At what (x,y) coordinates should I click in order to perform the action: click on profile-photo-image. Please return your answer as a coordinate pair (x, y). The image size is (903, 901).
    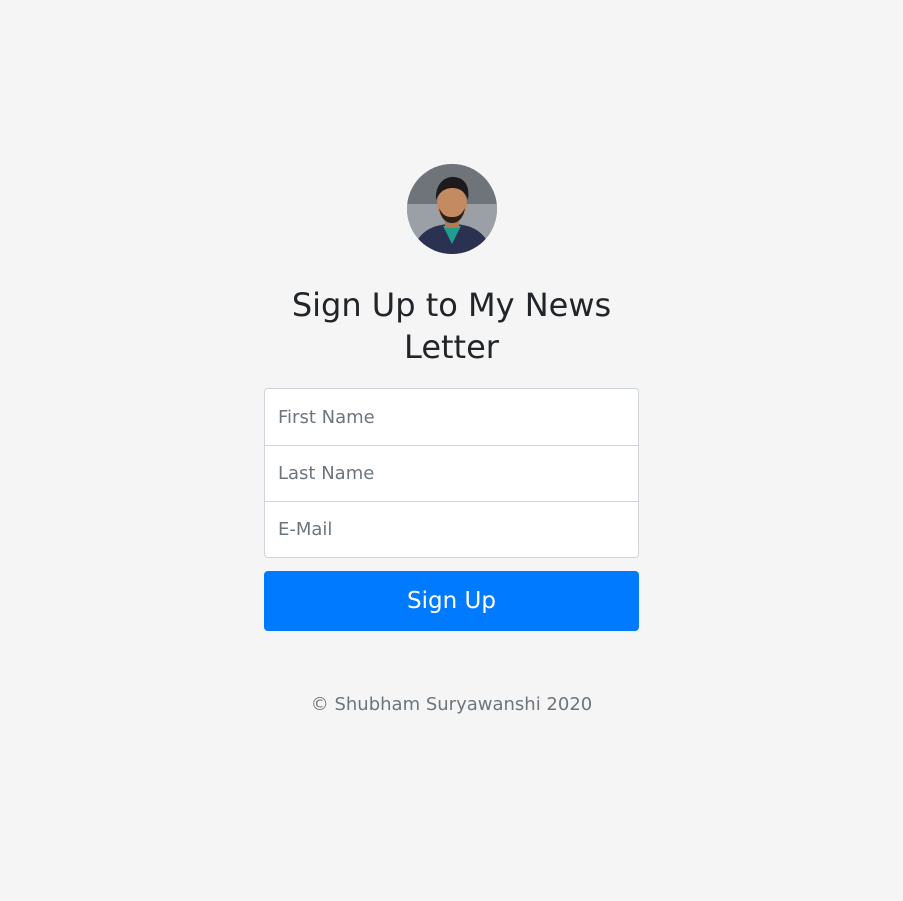
    Looking at the image, I should click on (452, 209).